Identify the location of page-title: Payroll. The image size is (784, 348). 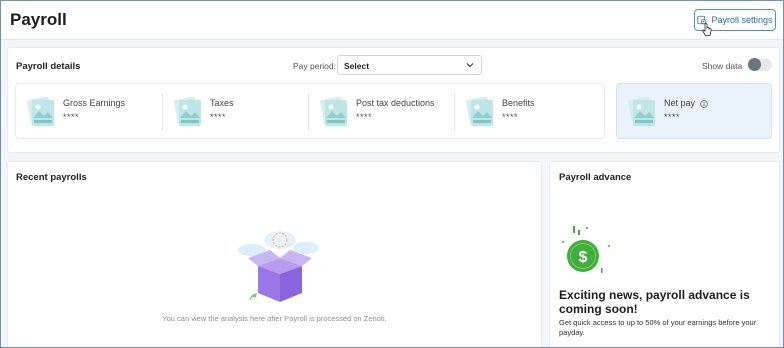
(38, 19).